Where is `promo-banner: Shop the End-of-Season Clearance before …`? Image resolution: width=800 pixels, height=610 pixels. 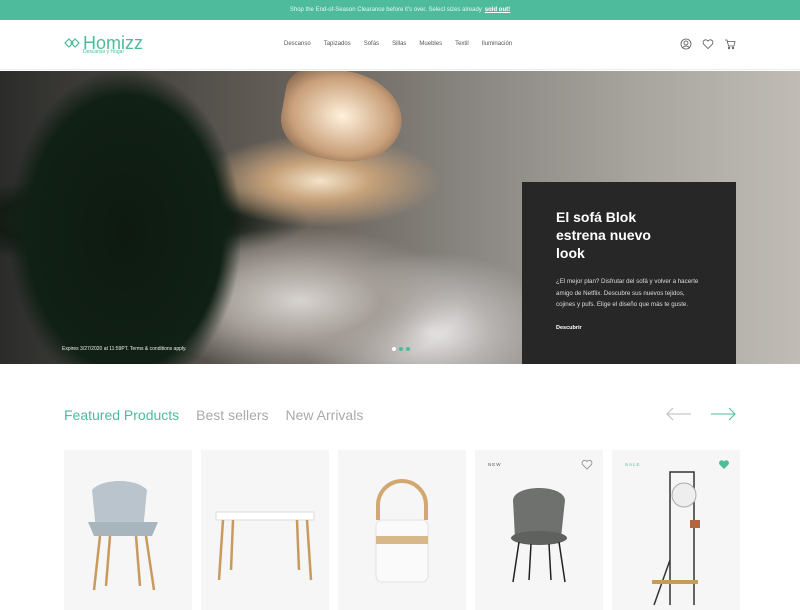 promo-banner: Shop the End-of-Season Clearance before … is located at coordinates (400, 10).